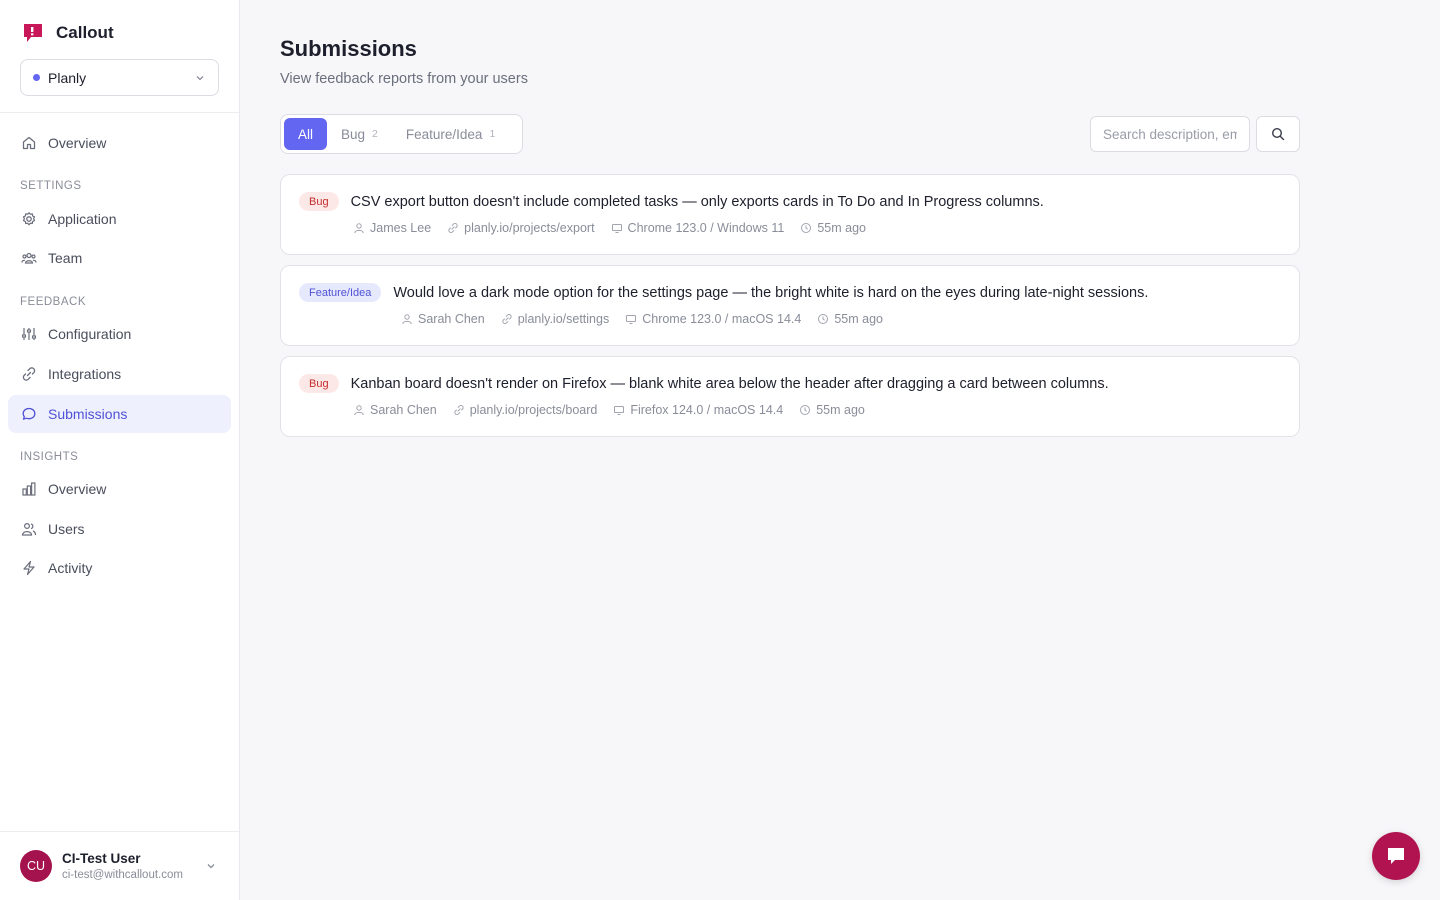 Image resolution: width=1440 pixels, height=900 pixels. What do you see at coordinates (36, 866) in the screenshot?
I see `avatar: CU` at bounding box center [36, 866].